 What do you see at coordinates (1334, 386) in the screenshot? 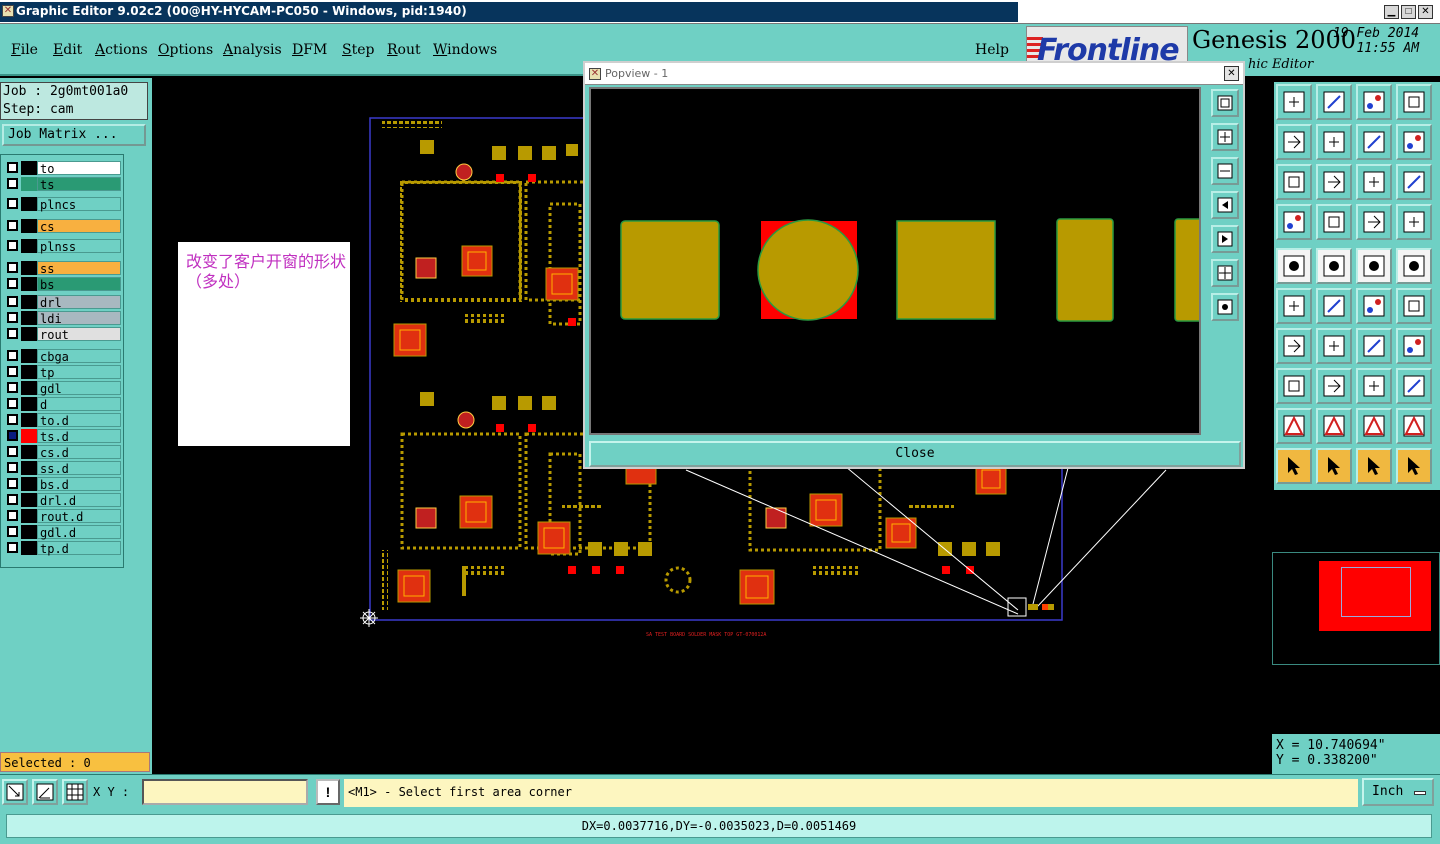
I see `split-tool-button` at bounding box center [1334, 386].